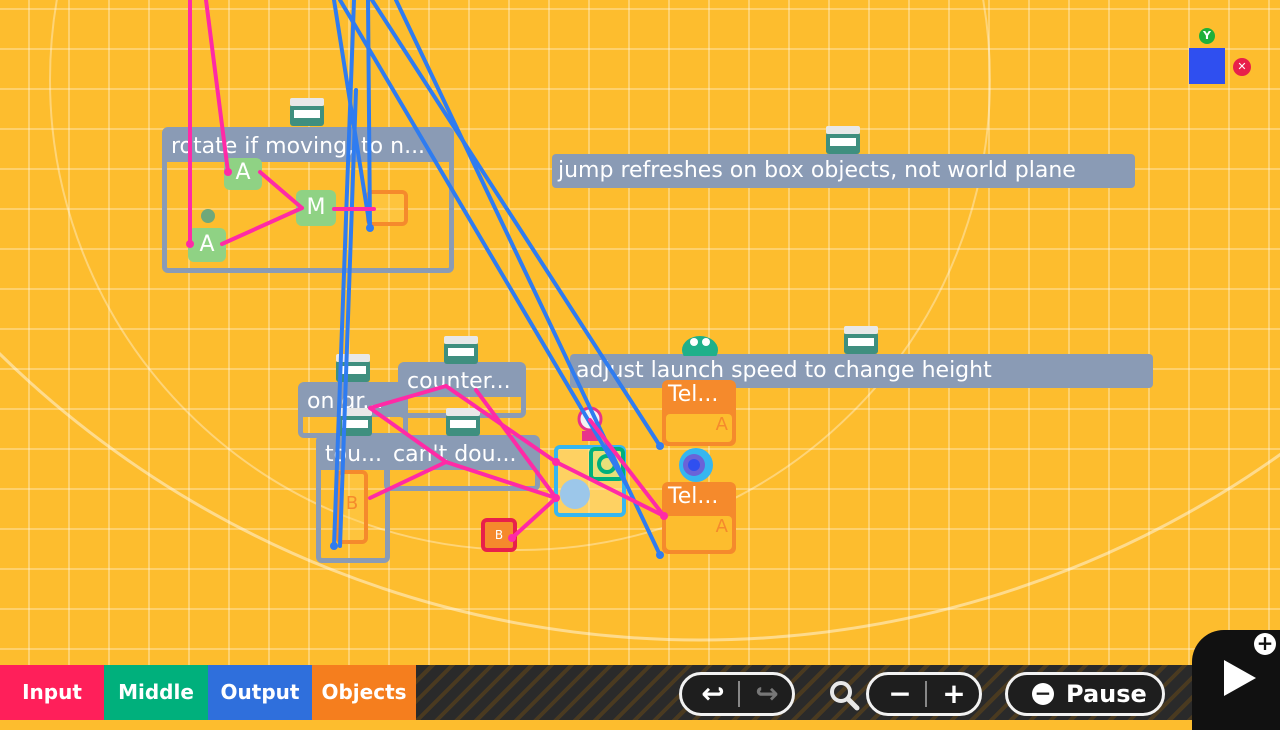  I want to click on plus-icon: +, so click(1265, 644).